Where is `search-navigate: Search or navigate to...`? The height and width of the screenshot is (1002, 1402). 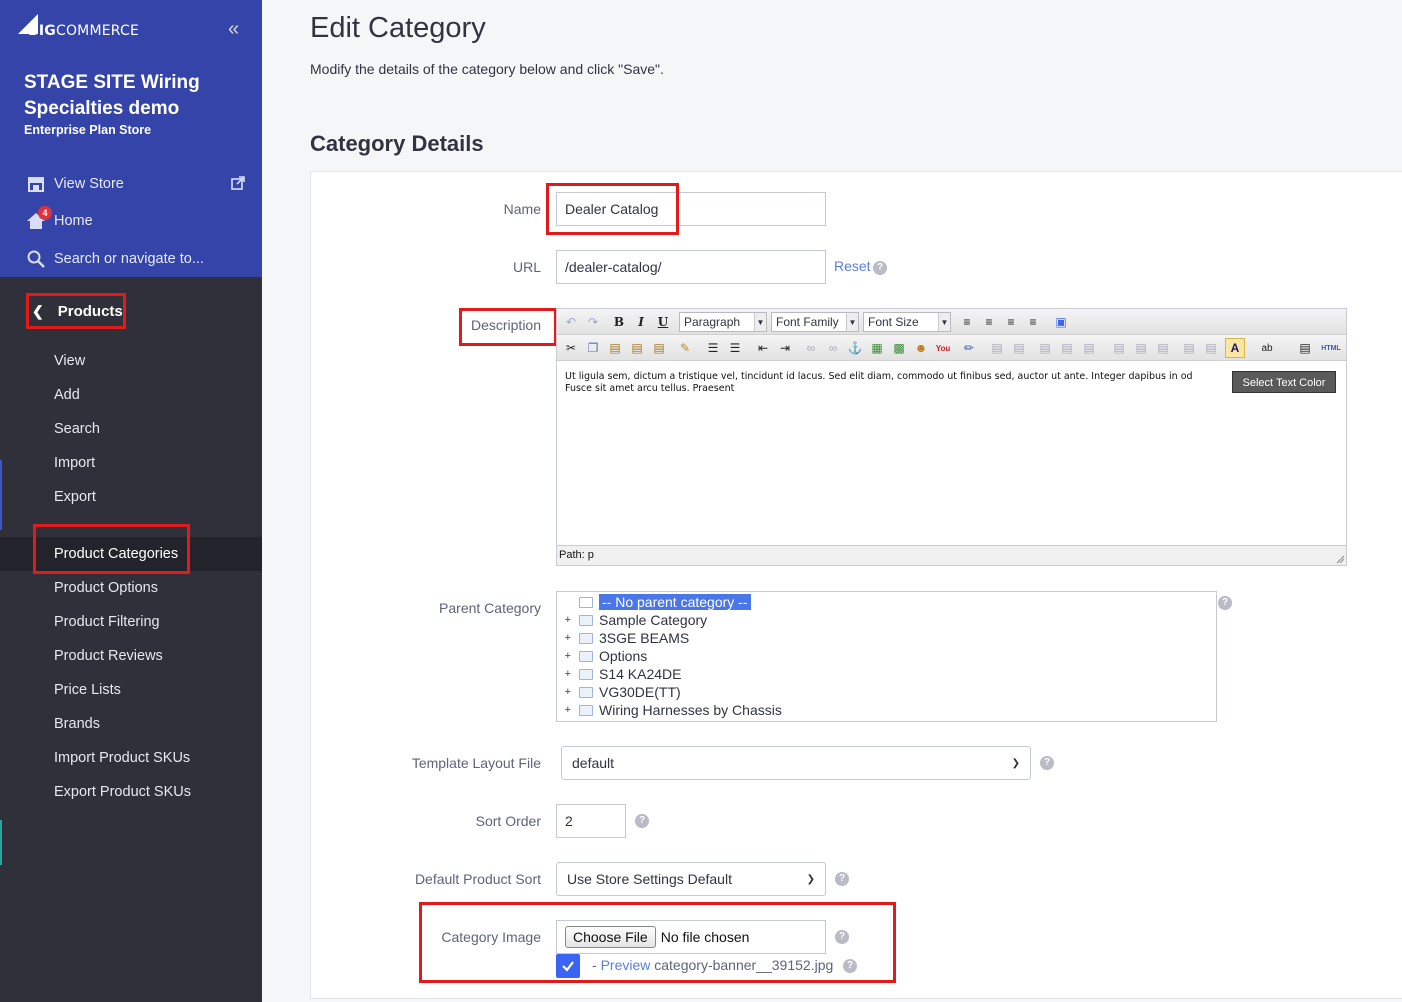 search-navigate: Search or navigate to... is located at coordinates (115, 259).